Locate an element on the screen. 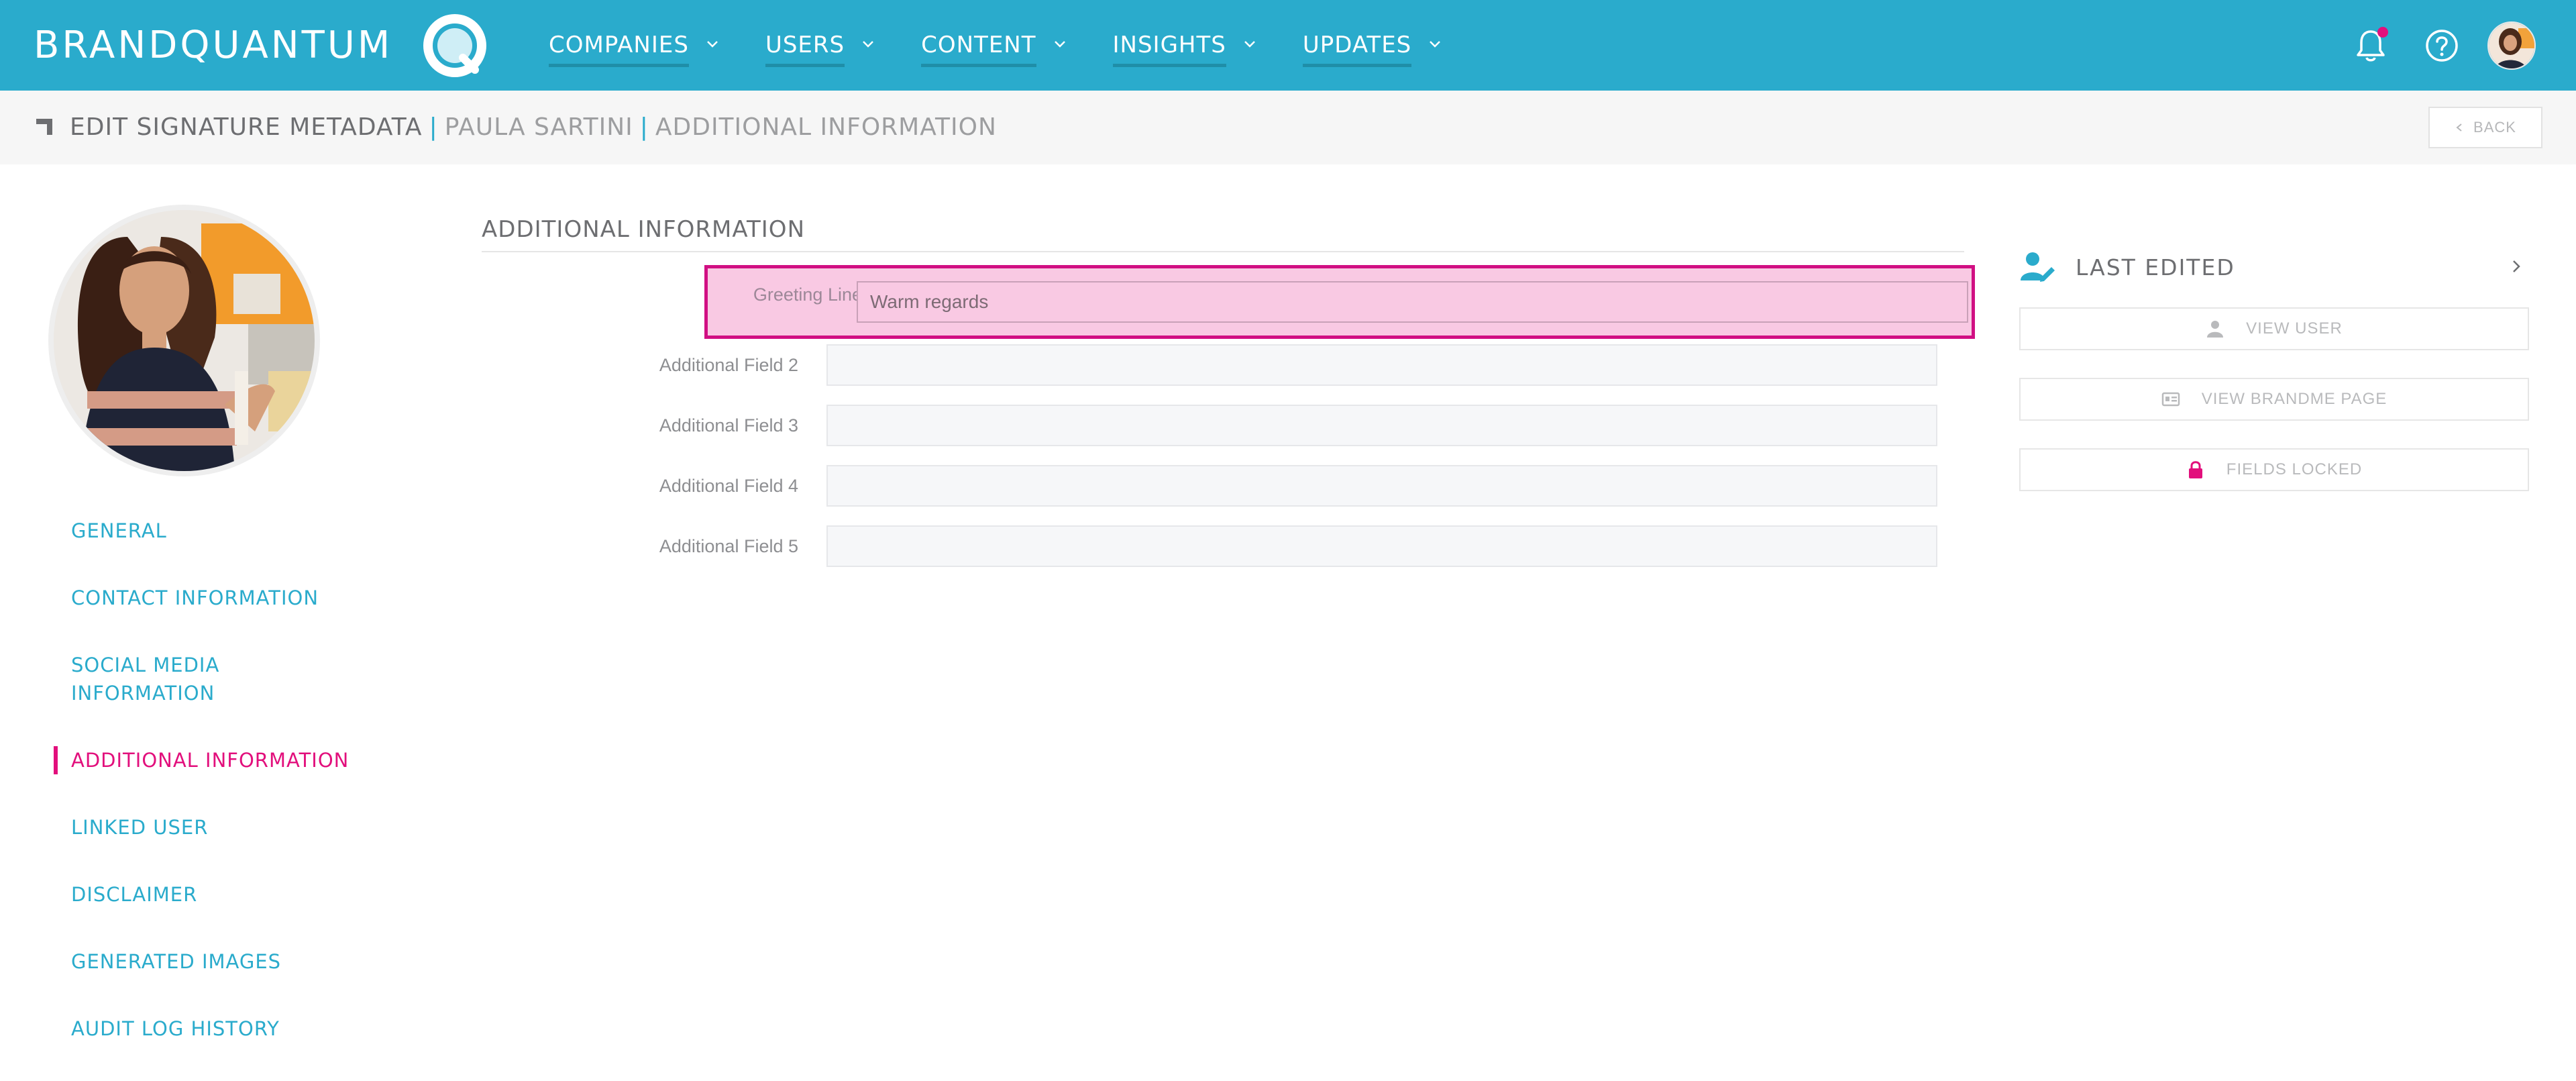 The height and width of the screenshot is (1081, 2576). view-user-label: VIEW USER is located at coordinates (2294, 328).